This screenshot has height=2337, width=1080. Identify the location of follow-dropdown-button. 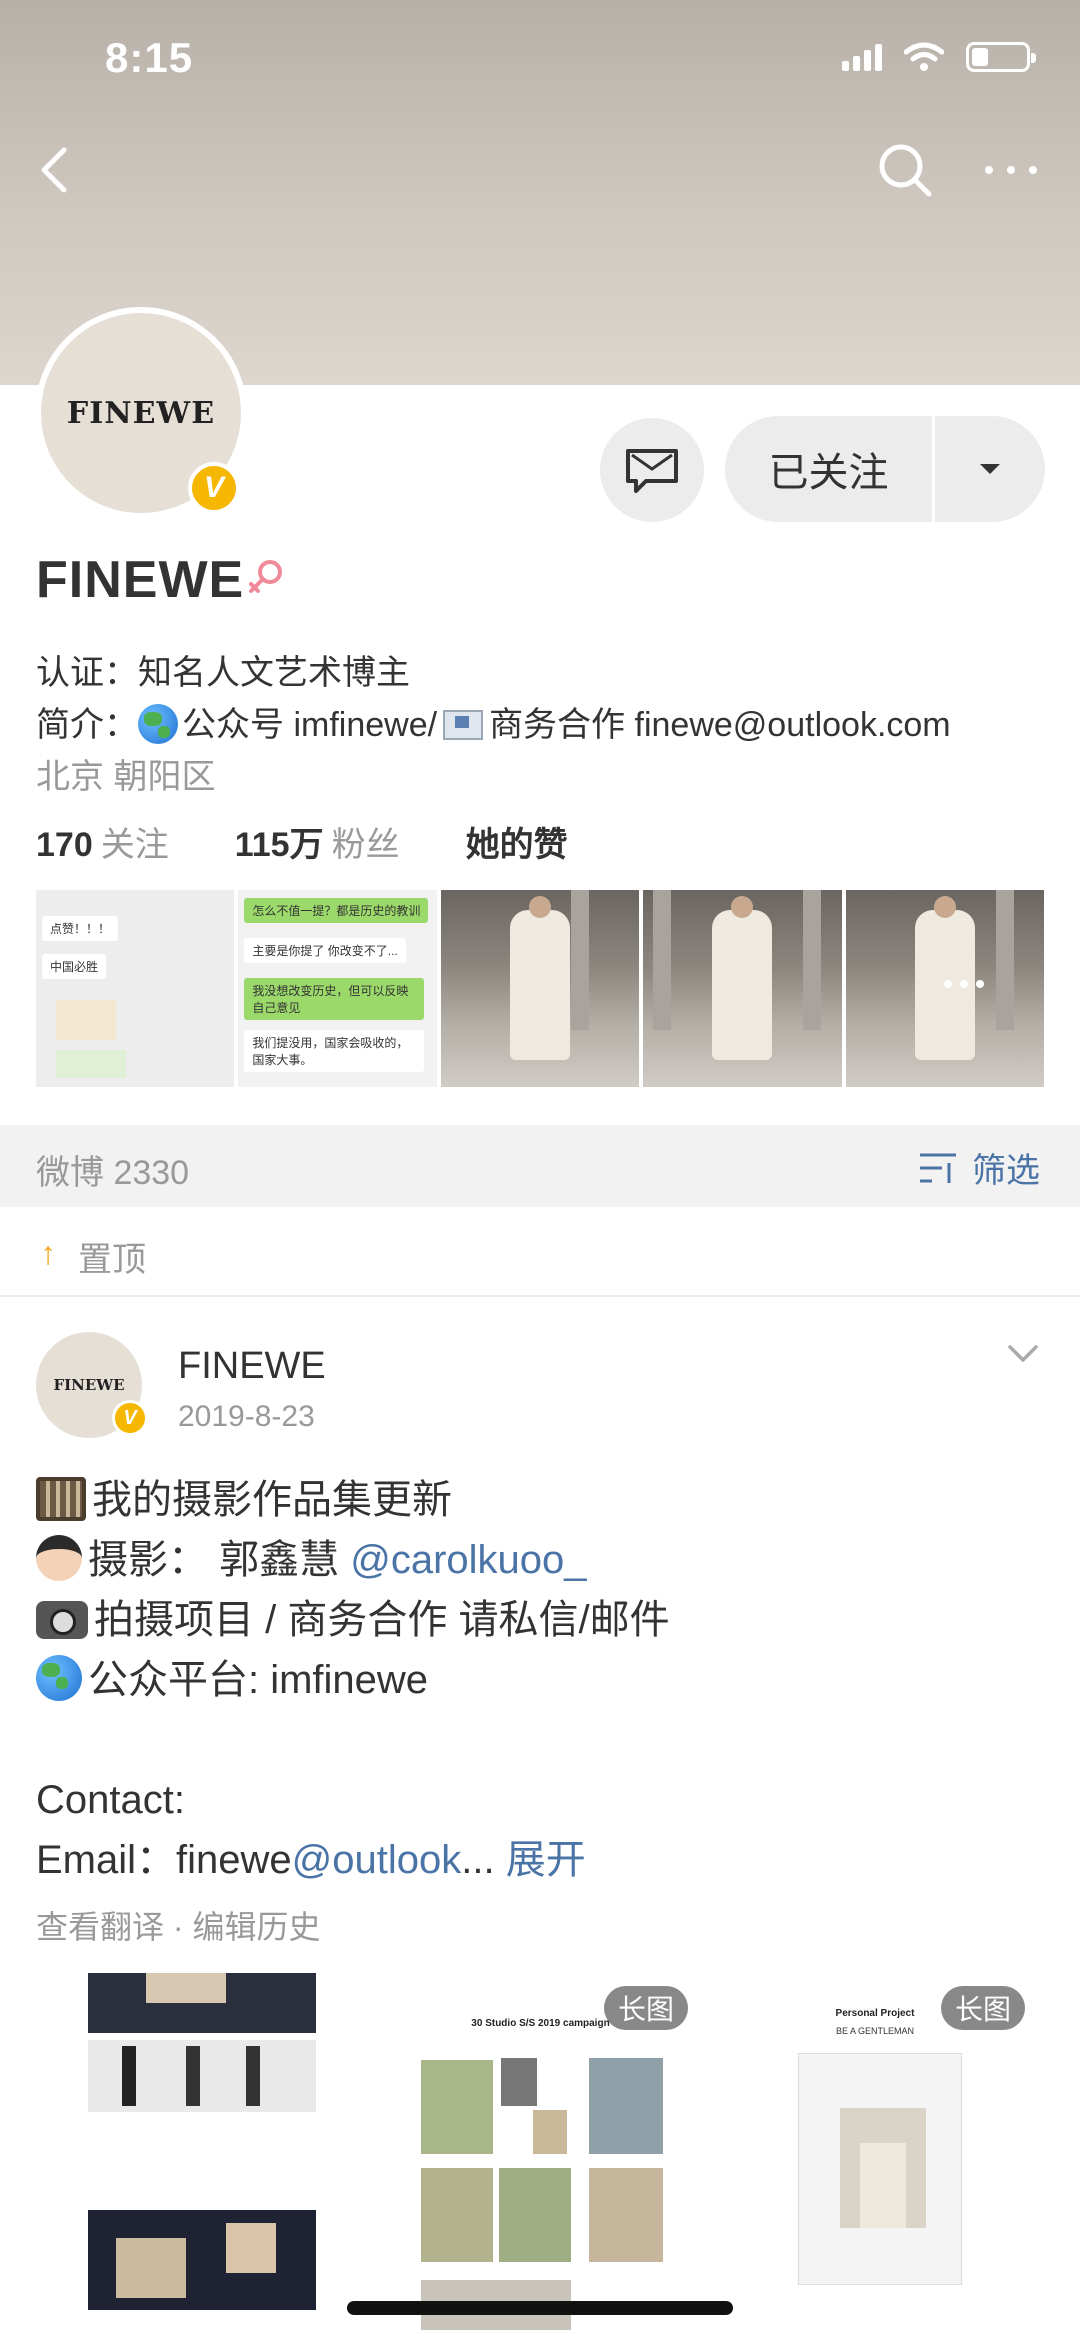
(990, 469).